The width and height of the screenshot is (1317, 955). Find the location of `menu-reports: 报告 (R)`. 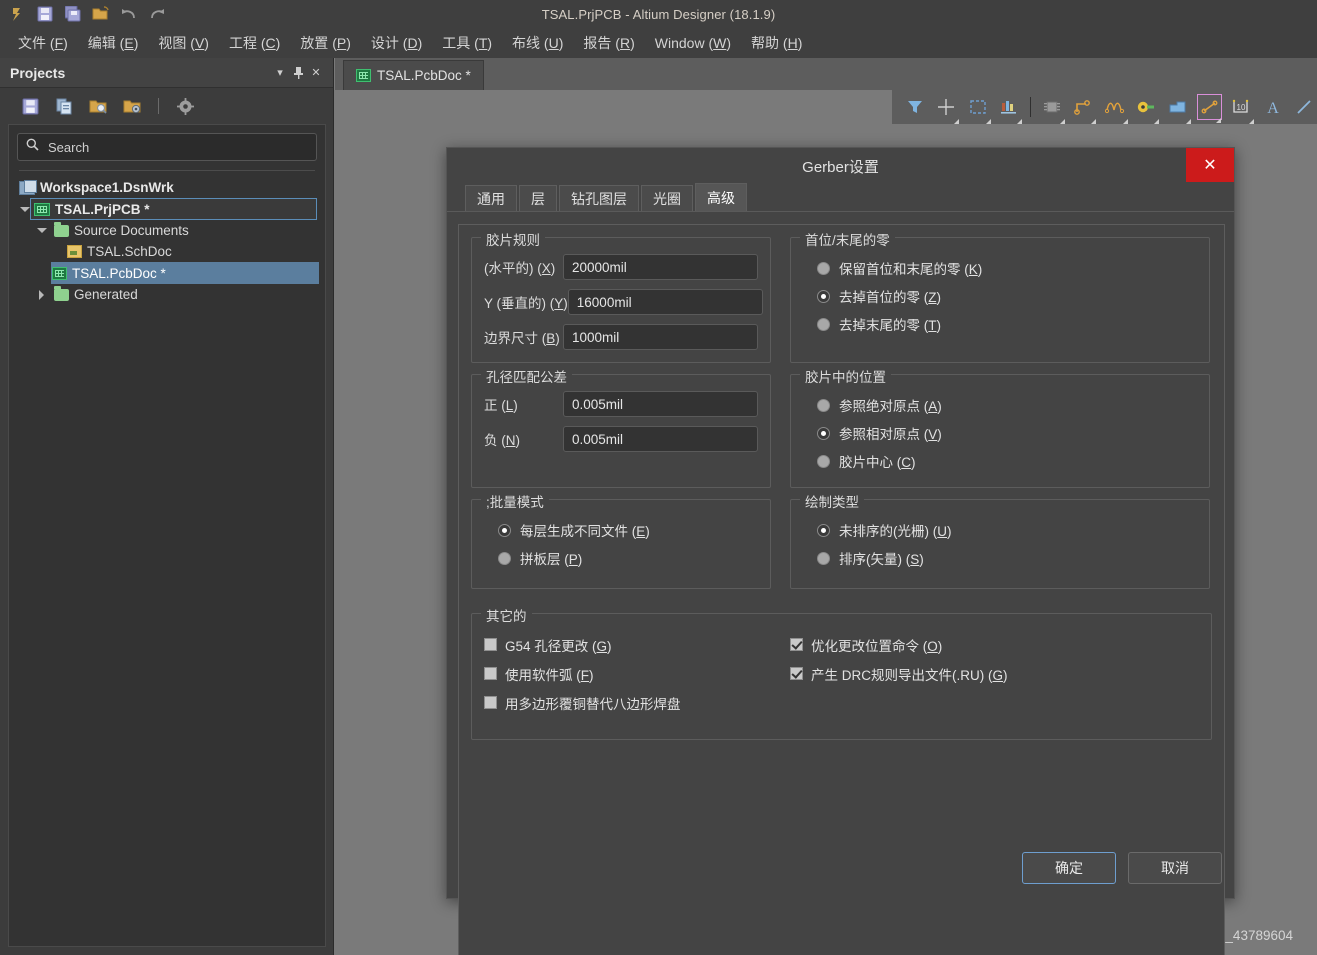

menu-reports: 报告 (R) is located at coordinates (608, 43).